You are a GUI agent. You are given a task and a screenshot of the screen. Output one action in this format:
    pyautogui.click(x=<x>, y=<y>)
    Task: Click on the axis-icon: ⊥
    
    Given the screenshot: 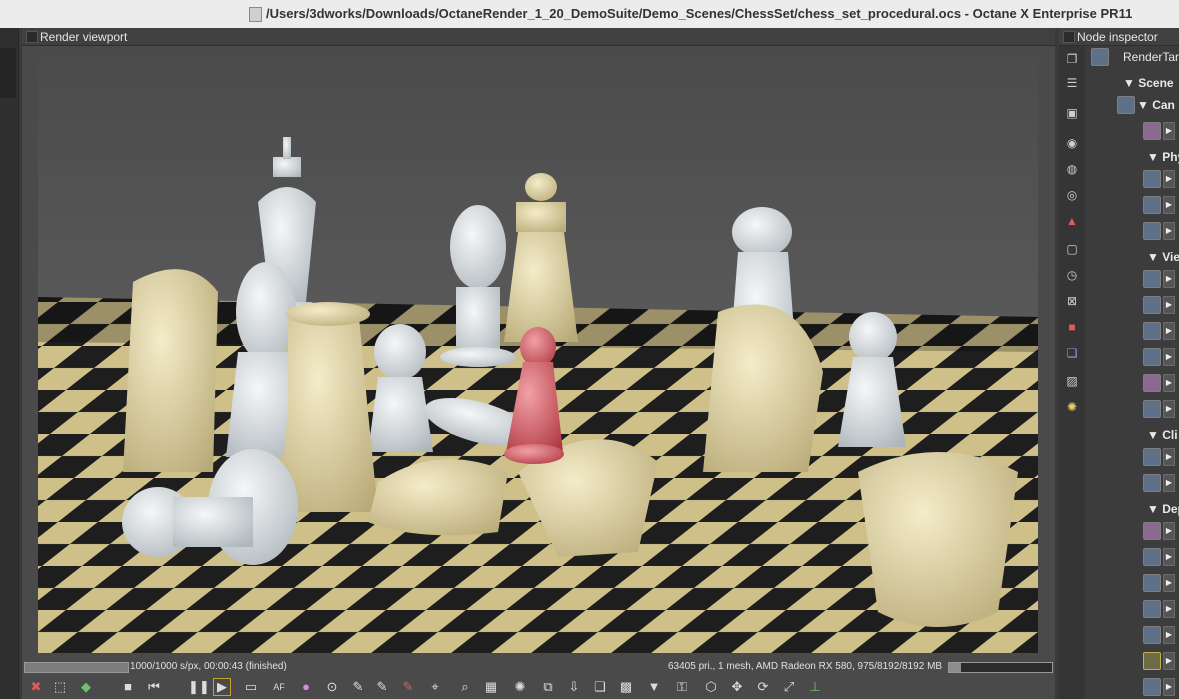 What is the action you would take?
    pyautogui.click(x=815, y=687)
    